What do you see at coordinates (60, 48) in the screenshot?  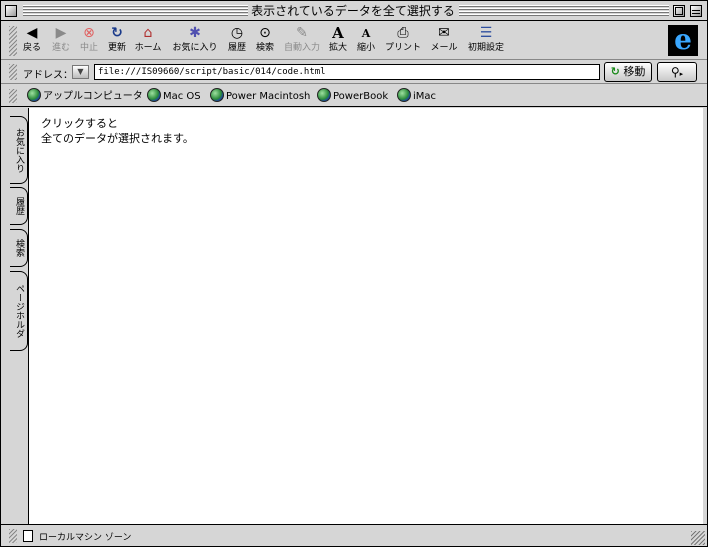 I see `forward-label: 進む` at bounding box center [60, 48].